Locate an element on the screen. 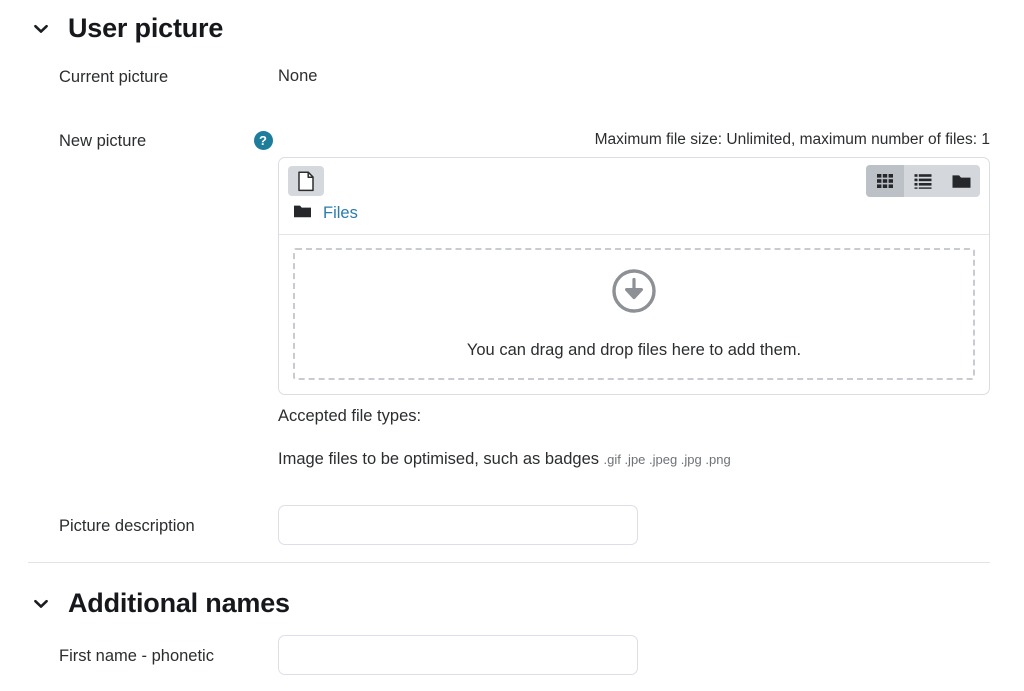 This screenshot has width=1024, height=691. list-view-icon is located at coordinates (923, 181).